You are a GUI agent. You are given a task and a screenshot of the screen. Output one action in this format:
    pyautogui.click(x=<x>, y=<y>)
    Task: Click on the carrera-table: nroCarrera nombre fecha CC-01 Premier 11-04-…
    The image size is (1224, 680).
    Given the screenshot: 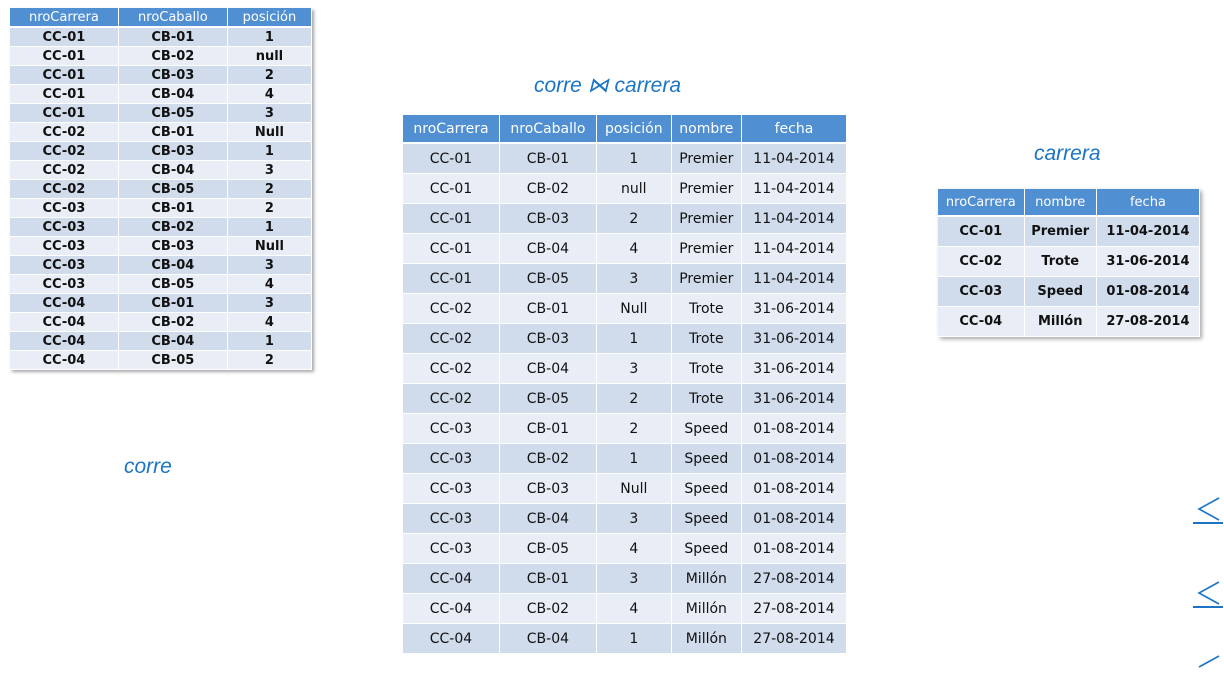 What is the action you would take?
    pyautogui.click(x=1069, y=263)
    